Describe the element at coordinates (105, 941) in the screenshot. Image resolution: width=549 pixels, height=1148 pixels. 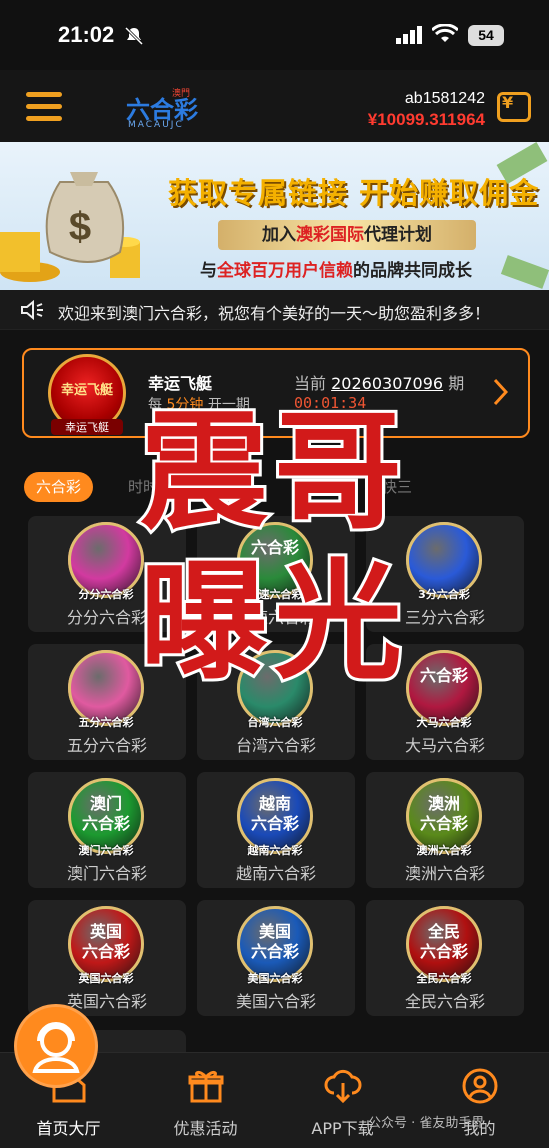
I see `ball-label: 英国 六合彩` at that location.